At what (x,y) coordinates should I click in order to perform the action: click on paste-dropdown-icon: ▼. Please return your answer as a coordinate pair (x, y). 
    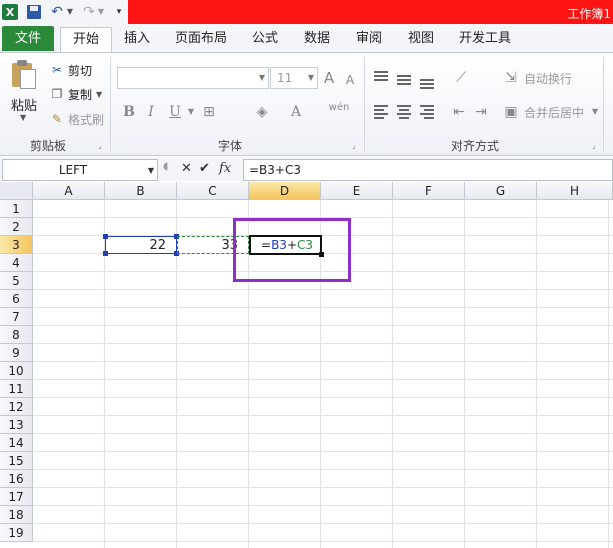
    Looking at the image, I should click on (23, 117).